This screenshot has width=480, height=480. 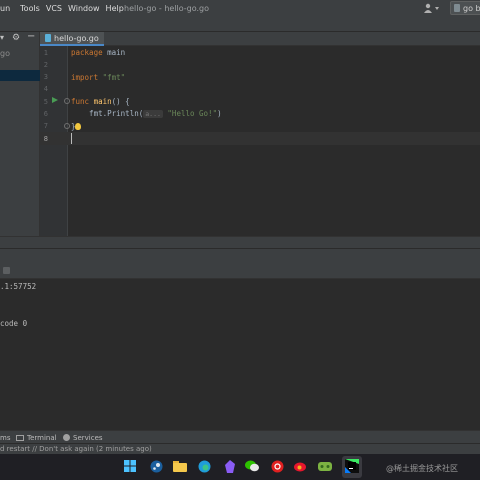 What do you see at coordinates (114, 52) in the screenshot?
I see `package-name: main` at bounding box center [114, 52].